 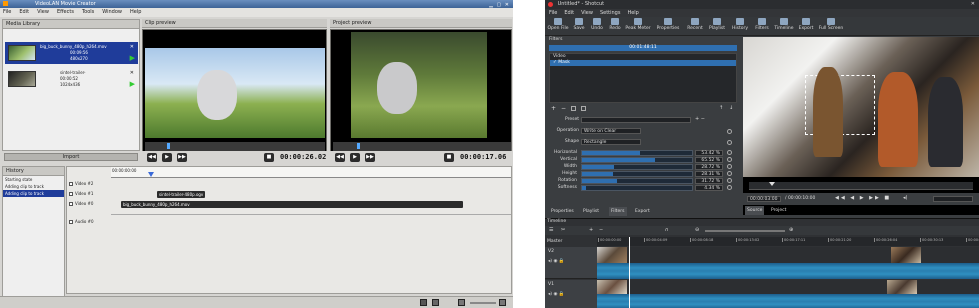 I want to click on mute-icon: ◂) ◉ 🔒, so click(x=556, y=261).